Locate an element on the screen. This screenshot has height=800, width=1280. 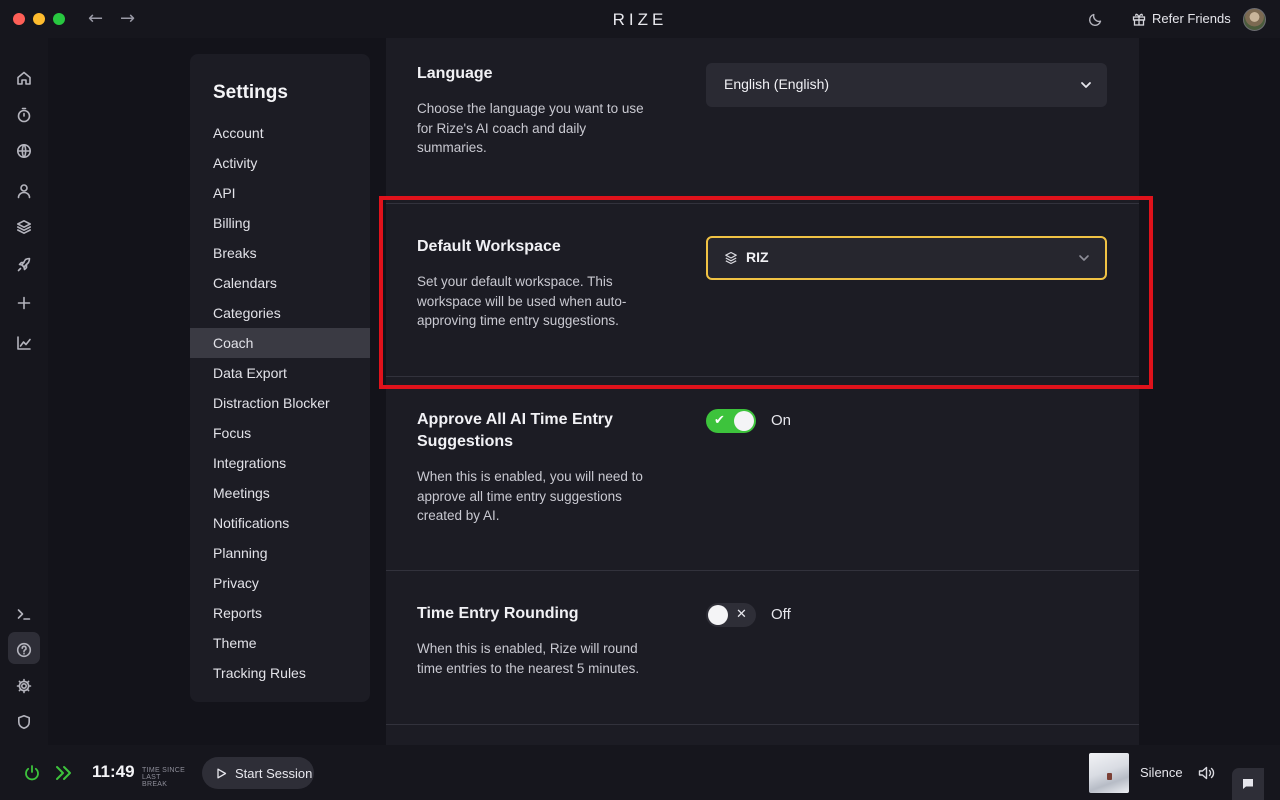
timer-icon is located at coordinates (24, 115).